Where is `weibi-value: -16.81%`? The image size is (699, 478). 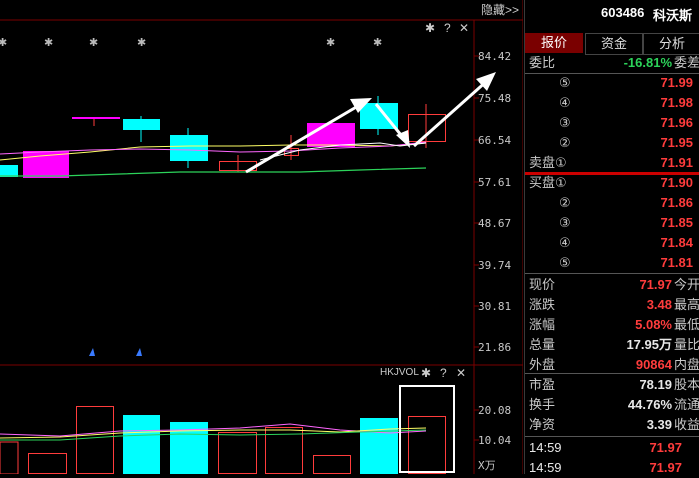 weibi-value: -16.81% is located at coordinates (647, 62).